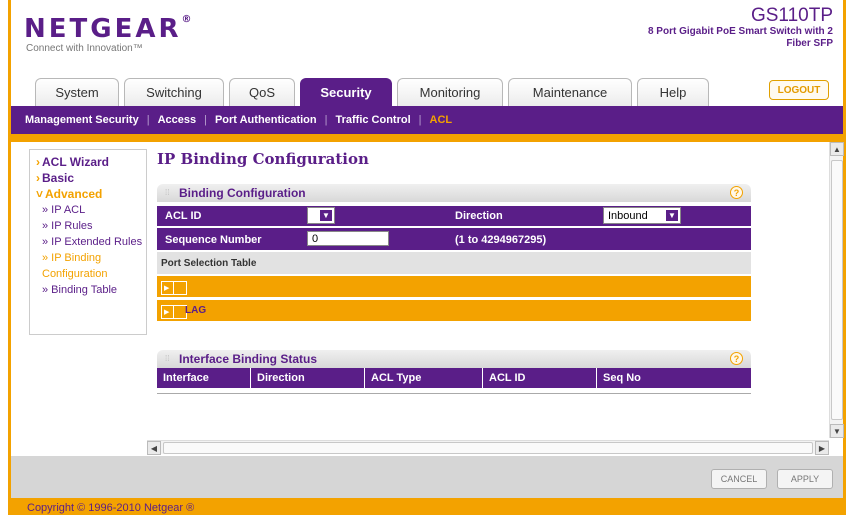 The height and width of the screenshot is (515, 852). Describe the element at coordinates (454, 287) in the screenshot. I see `port-selection-row: ▶` at that location.